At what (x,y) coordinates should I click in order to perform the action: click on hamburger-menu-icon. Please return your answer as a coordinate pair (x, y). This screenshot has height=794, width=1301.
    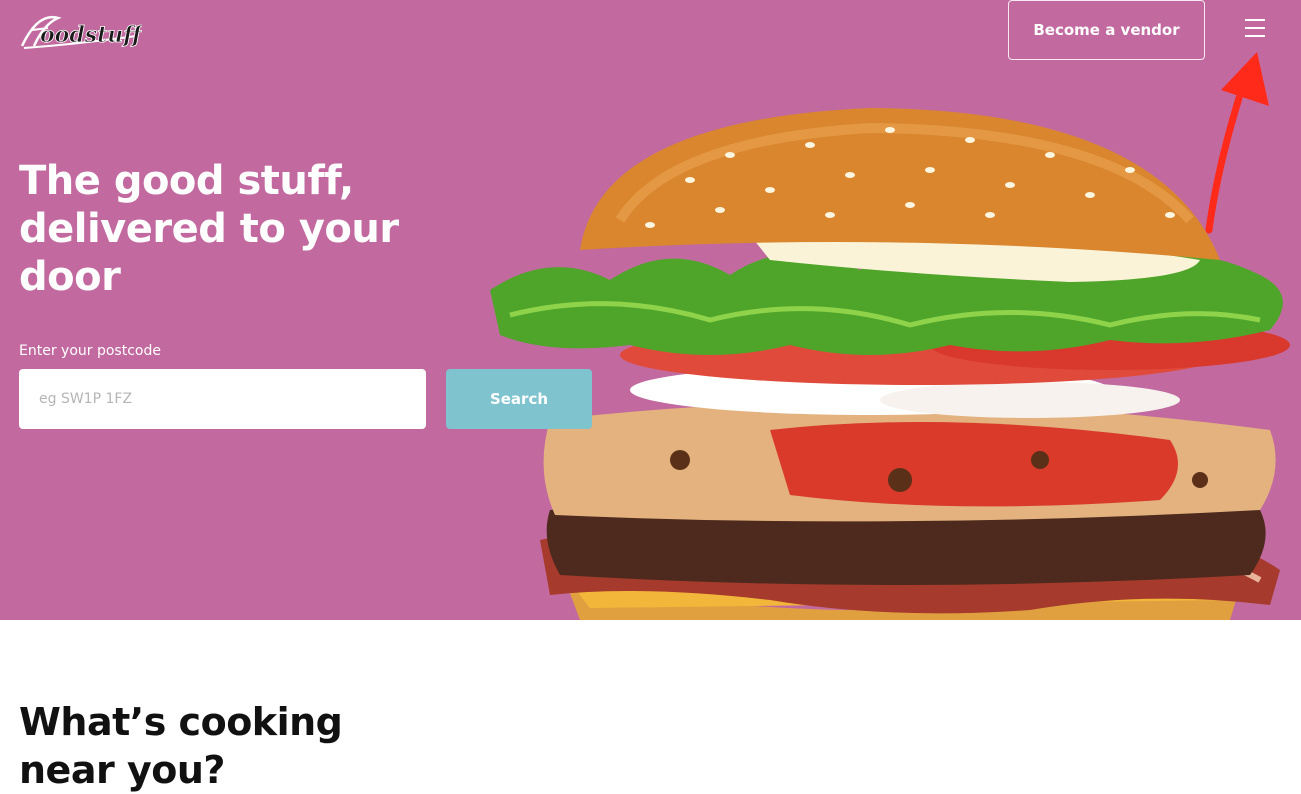
    Looking at the image, I should click on (1255, 29).